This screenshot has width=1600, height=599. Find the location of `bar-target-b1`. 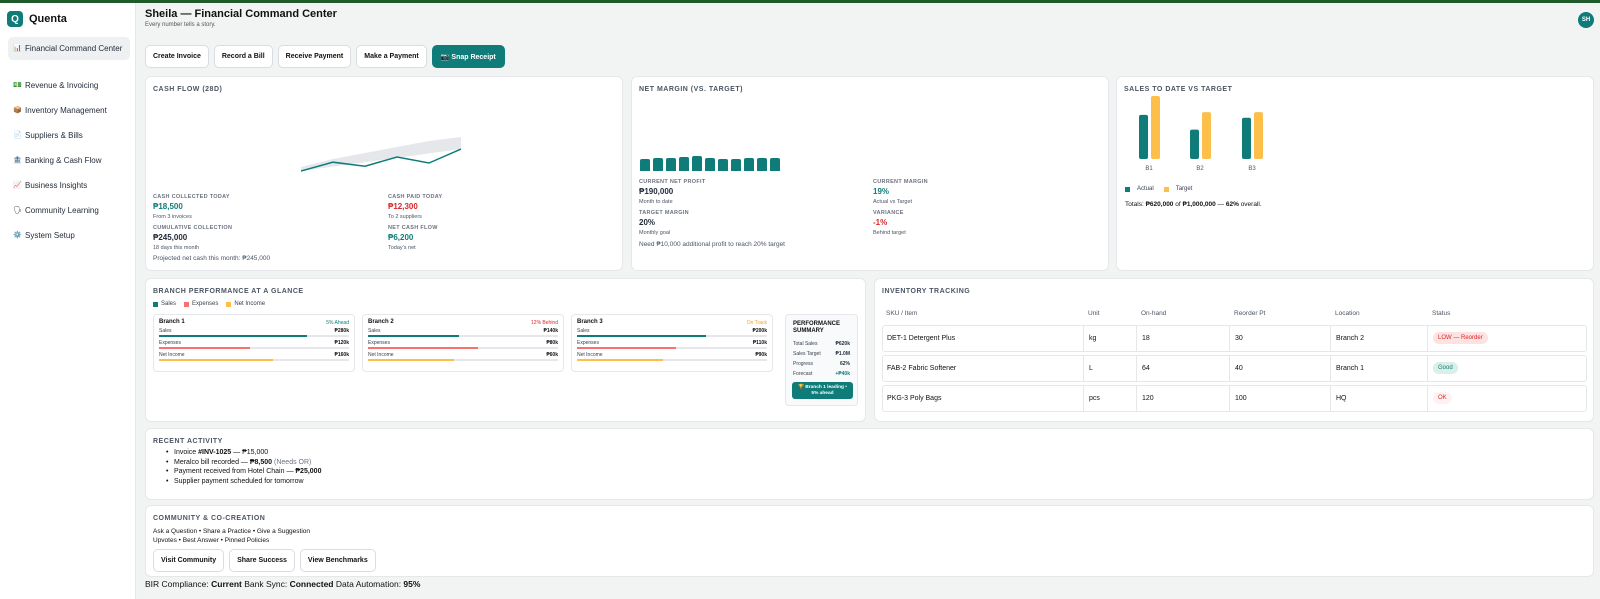

bar-target-b1 is located at coordinates (1155, 127).